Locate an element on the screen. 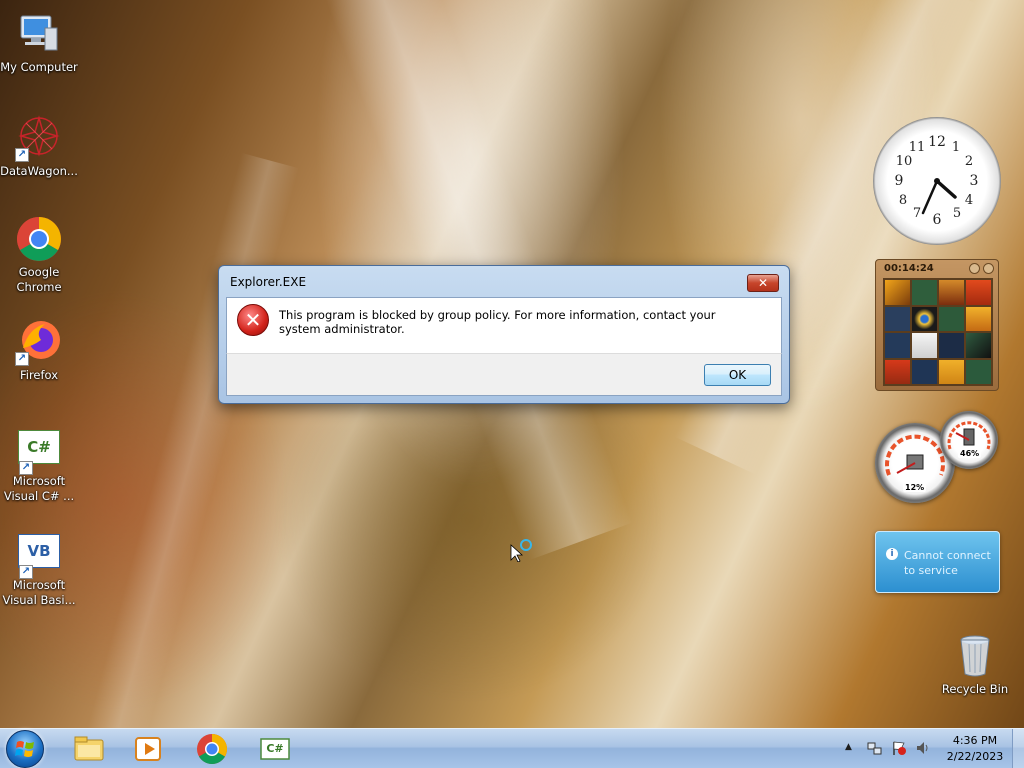 This screenshot has width=1024, height=768. datawagon-icon: ↗ is located at coordinates (39, 138).